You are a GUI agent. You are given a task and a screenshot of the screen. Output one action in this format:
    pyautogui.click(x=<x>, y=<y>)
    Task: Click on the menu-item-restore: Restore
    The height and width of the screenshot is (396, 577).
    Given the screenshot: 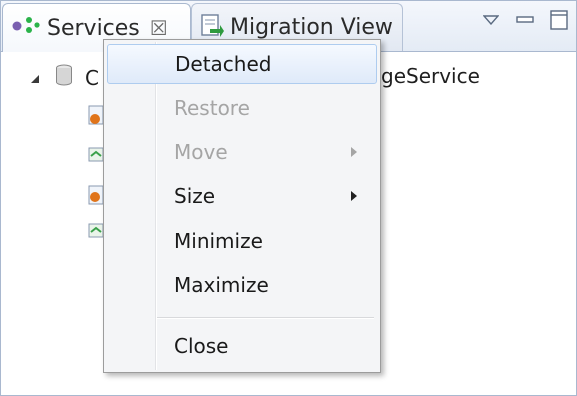 What is the action you would take?
    pyautogui.click(x=242, y=108)
    